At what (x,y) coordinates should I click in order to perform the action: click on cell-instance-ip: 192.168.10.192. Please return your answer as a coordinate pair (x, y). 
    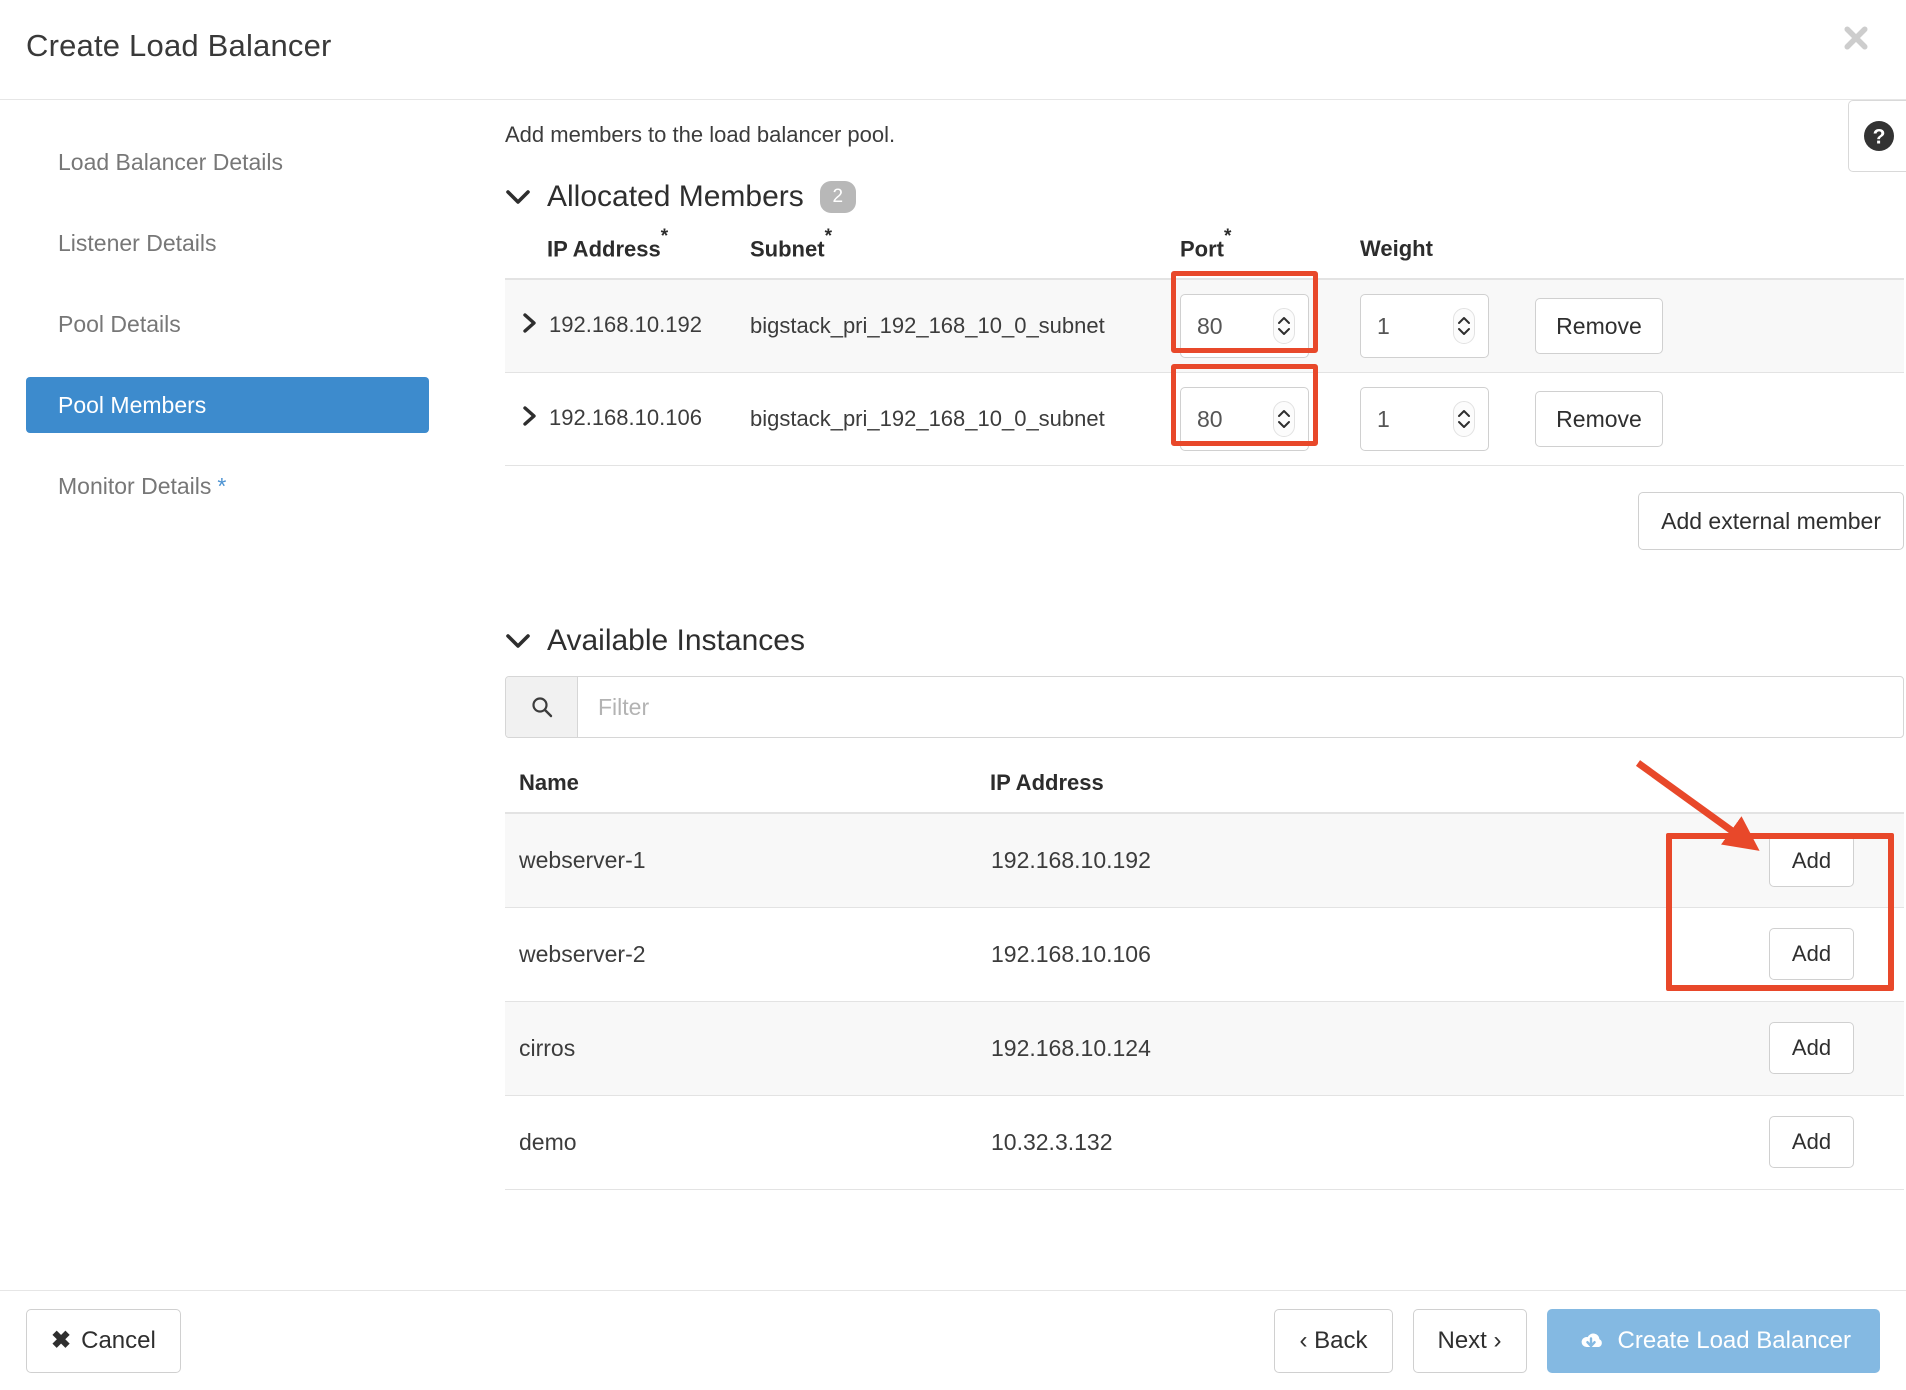
    Looking at the image, I should click on (1300, 860).